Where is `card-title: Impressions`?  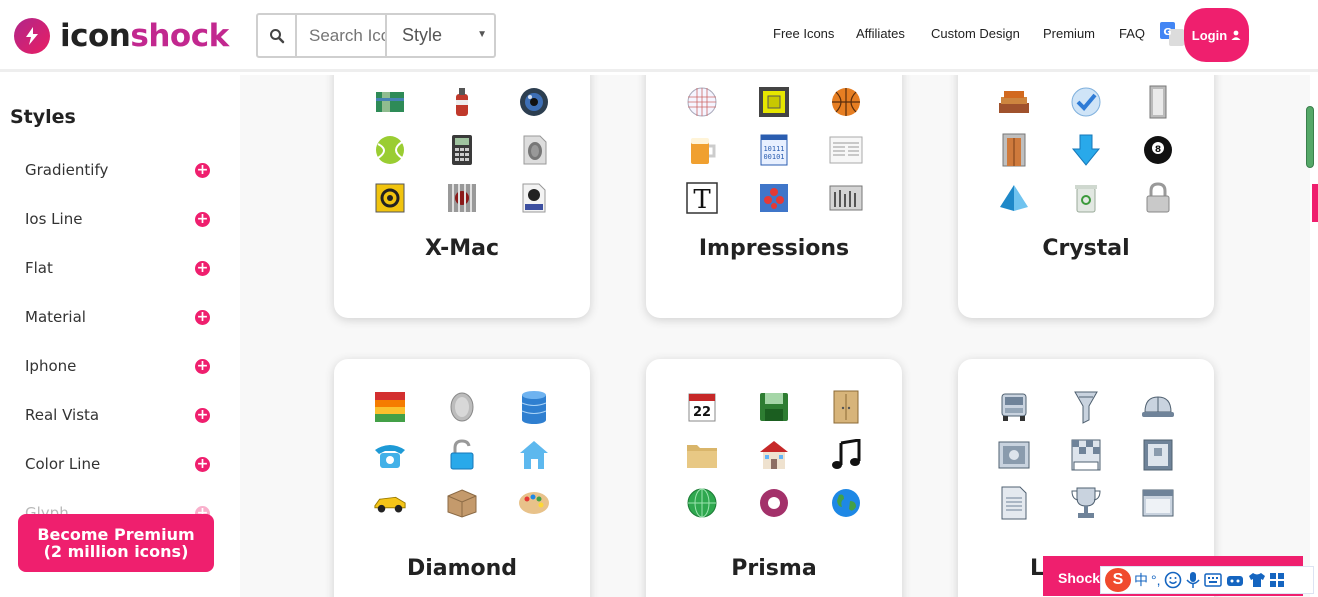
card-title: Impressions is located at coordinates (774, 248).